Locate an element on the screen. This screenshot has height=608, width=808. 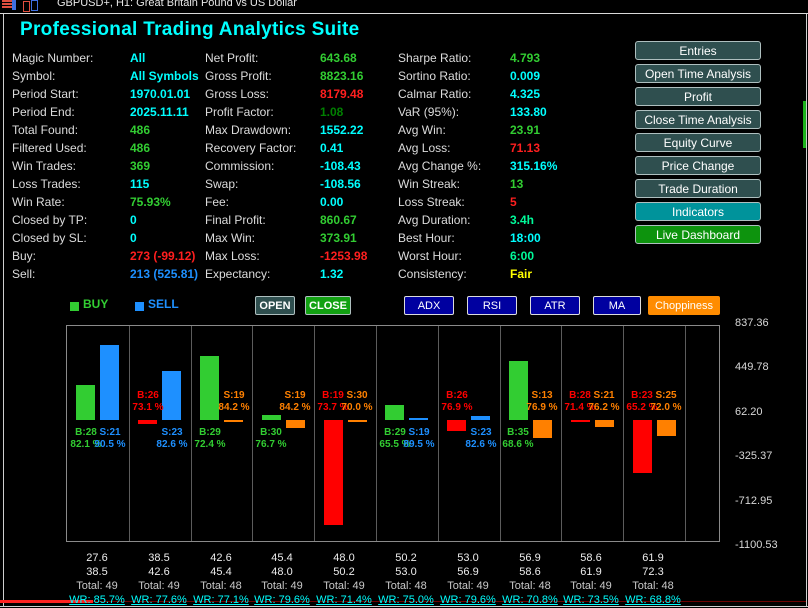
stat-row: Sortino Ratio: 0.009 is located at coordinates (477, 76).